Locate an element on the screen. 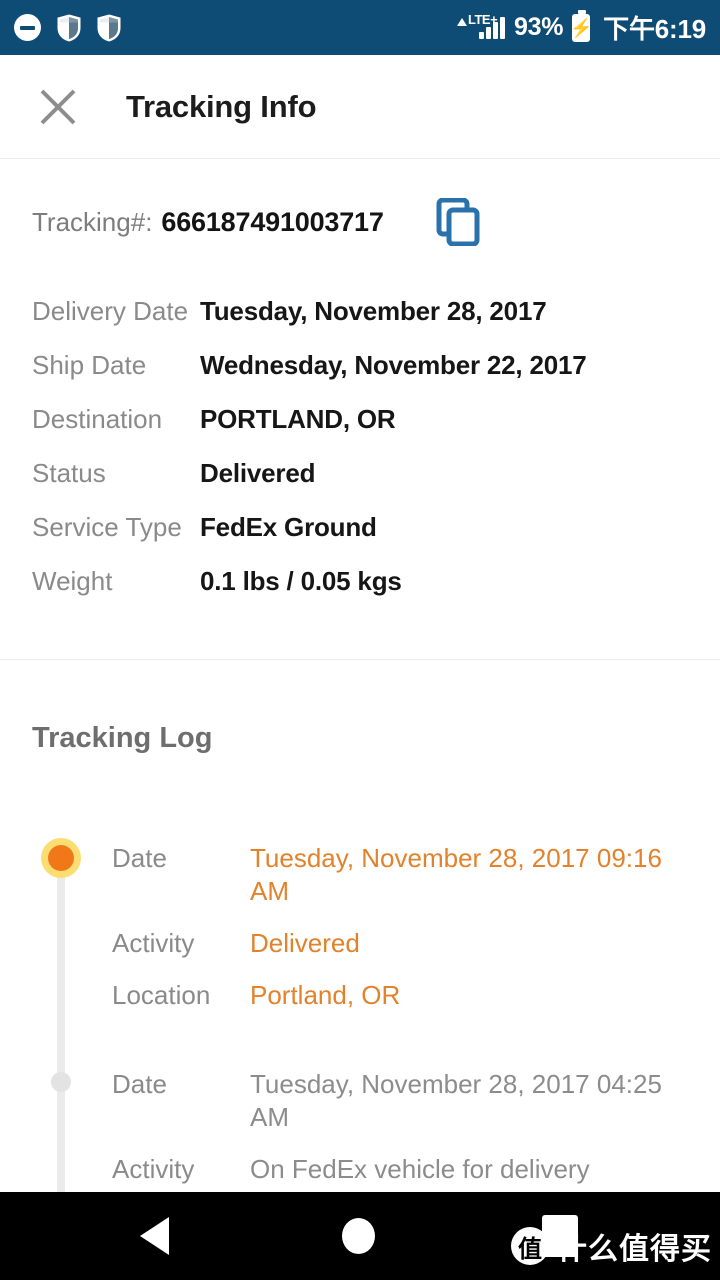 The height and width of the screenshot is (1280, 720). detail-row: Status Delivered is located at coordinates (360, 485).